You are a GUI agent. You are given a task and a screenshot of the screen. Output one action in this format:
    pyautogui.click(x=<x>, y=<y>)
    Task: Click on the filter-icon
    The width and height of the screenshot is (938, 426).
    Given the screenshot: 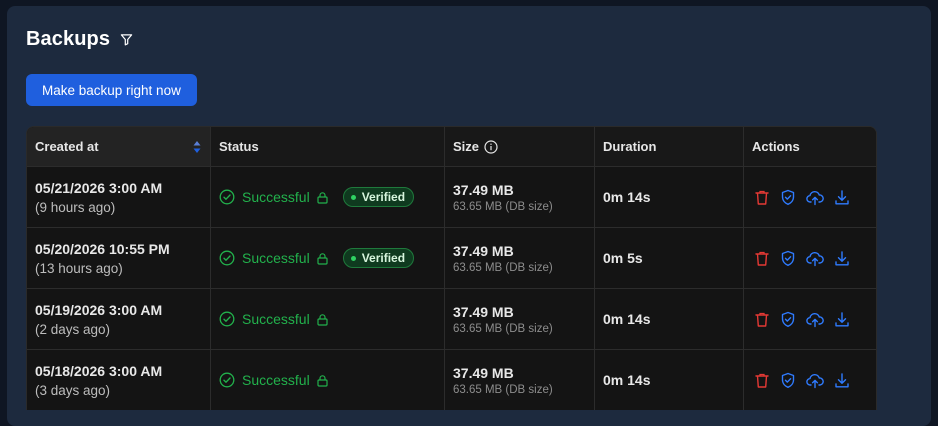 What is the action you would take?
    pyautogui.click(x=127, y=40)
    